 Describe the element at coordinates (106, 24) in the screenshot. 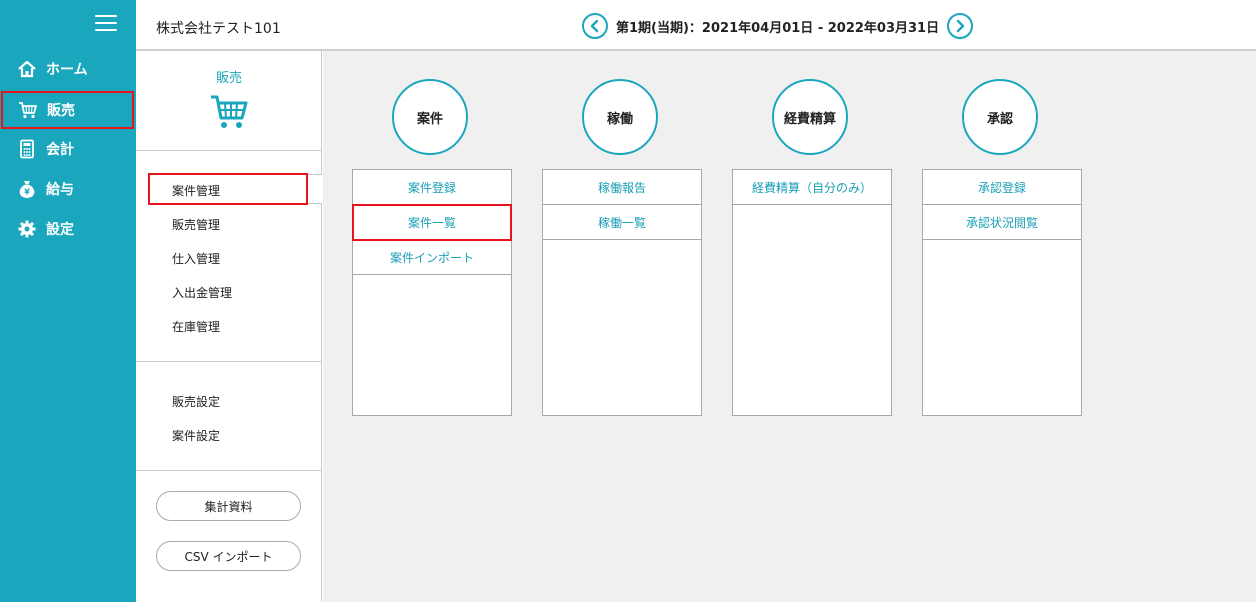

I see `hamburger-menu-icon` at that location.